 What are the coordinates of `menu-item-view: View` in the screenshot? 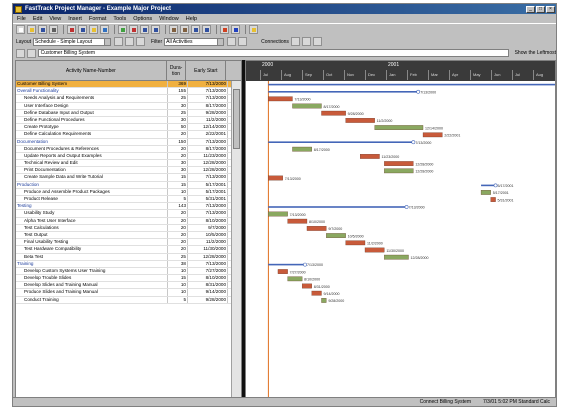 It's located at (55, 19).